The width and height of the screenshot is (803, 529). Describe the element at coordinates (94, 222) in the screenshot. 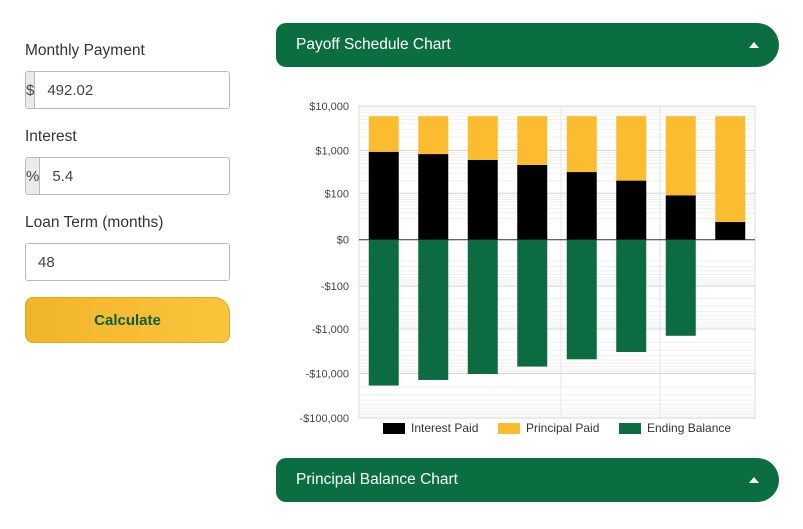

I see `loan-term-label: Loan Term (months)` at that location.